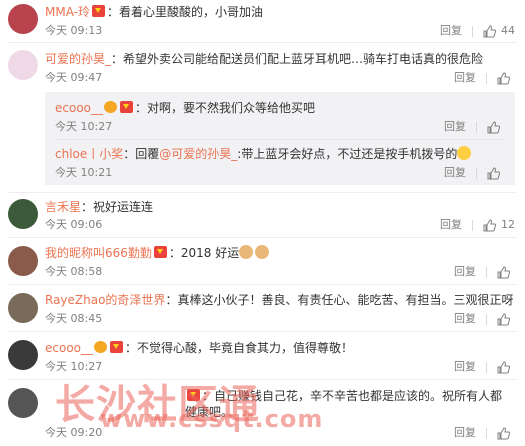 The height and width of the screenshot is (446, 525). I want to click on reply-text: ：对啊，要不然我们众等给他买吧, so click(225, 108).